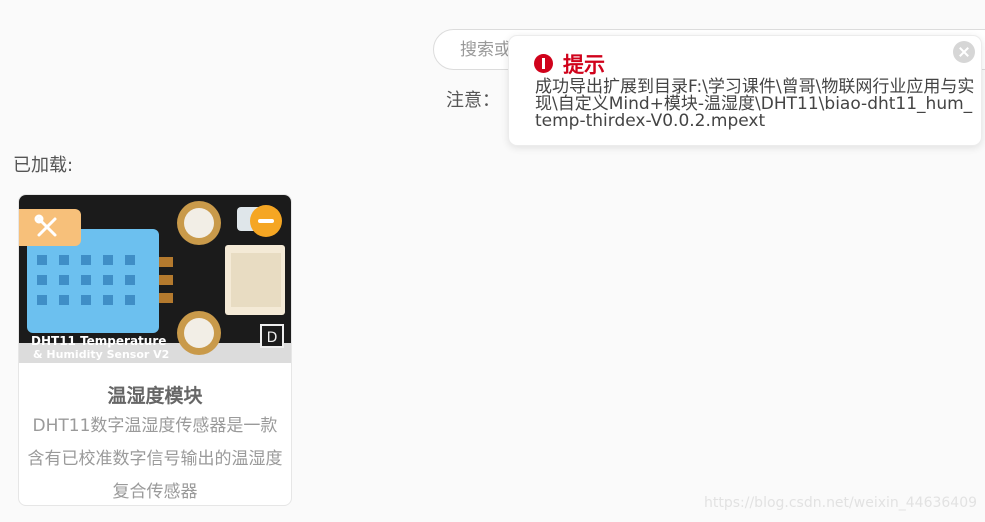  I want to click on exclamation-circle-icon, so click(543, 63).